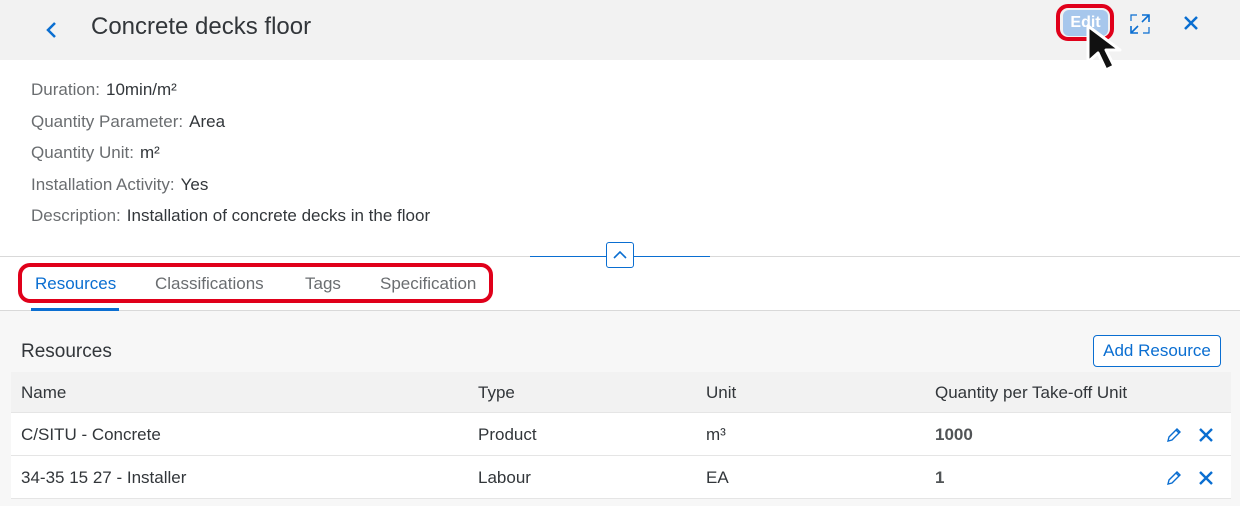 The width and height of the screenshot is (1240, 506). Describe the element at coordinates (1031, 393) in the screenshot. I see `column-header-quantity: Quantity per Take-off Unit` at that location.